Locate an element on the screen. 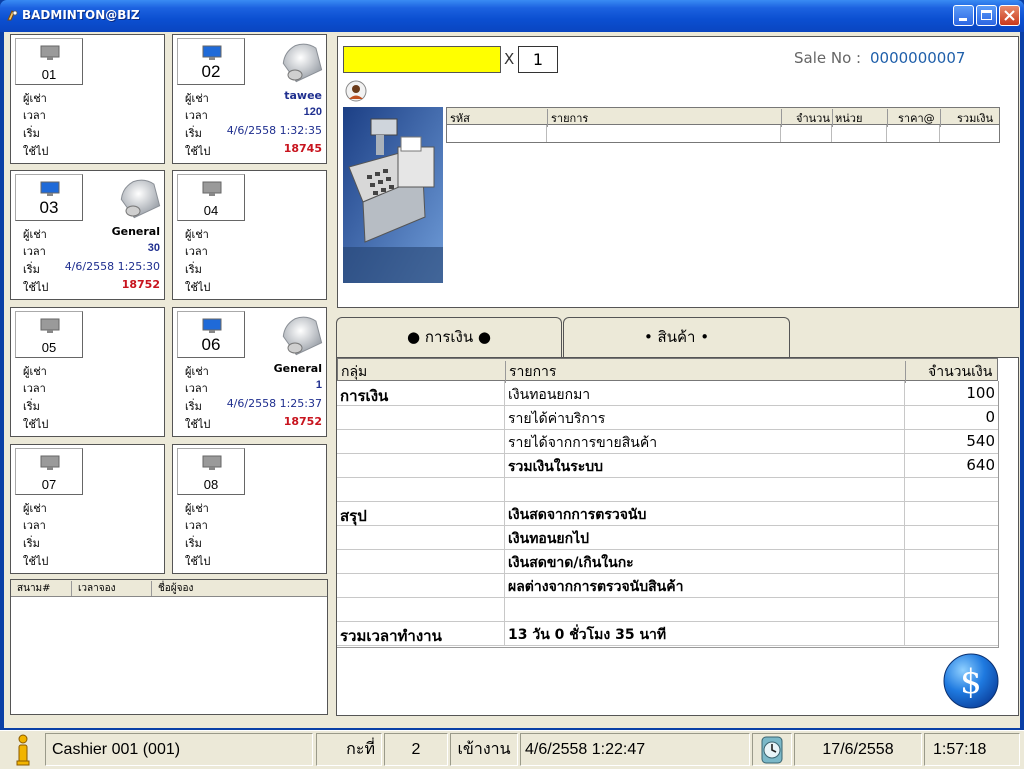 This screenshot has width=1024, height=769. payment-dollar-icon: $ is located at coordinates (971, 681).